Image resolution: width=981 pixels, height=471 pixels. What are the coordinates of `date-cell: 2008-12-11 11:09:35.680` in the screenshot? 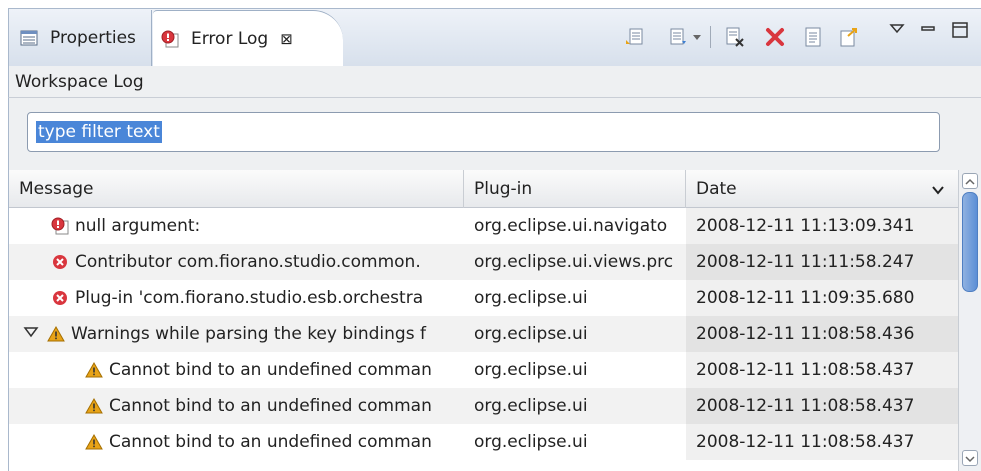 It's located at (822, 298).